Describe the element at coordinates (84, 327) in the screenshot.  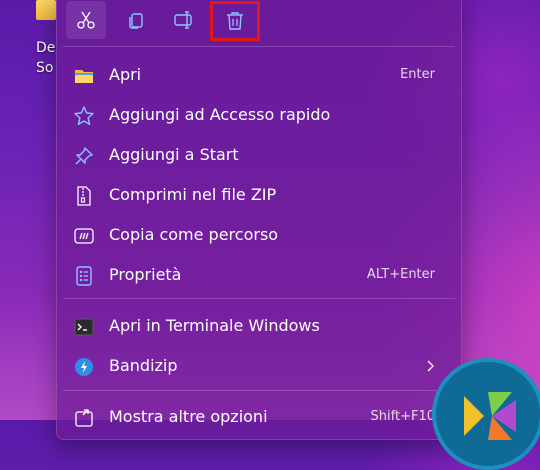
I see `terminal-icon` at that location.